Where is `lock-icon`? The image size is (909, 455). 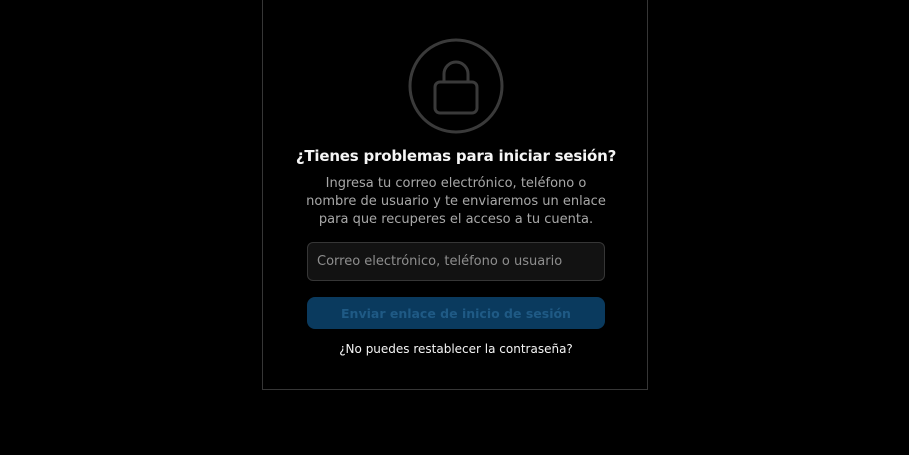 lock-icon is located at coordinates (456, 86).